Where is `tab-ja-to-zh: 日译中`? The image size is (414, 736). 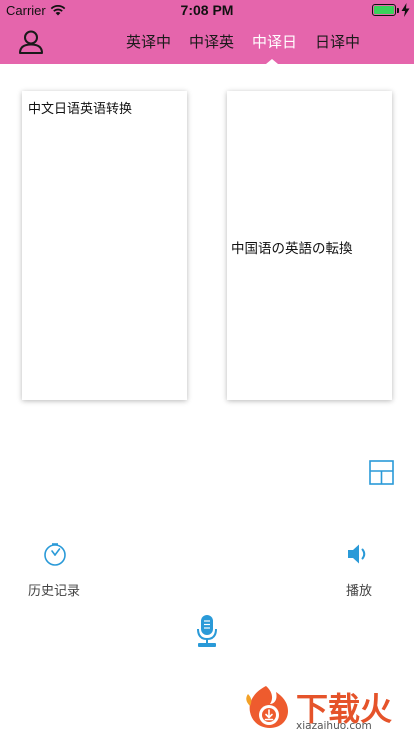 tab-ja-to-zh: 日译中 is located at coordinates (337, 41).